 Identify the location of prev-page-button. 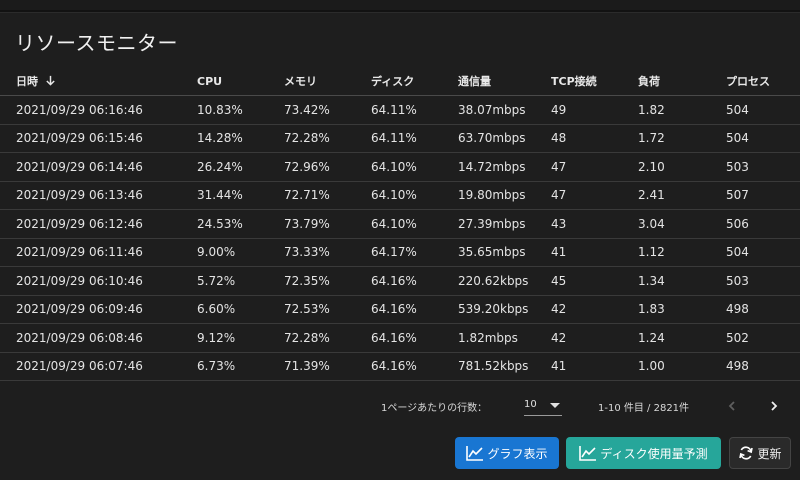
(732, 406).